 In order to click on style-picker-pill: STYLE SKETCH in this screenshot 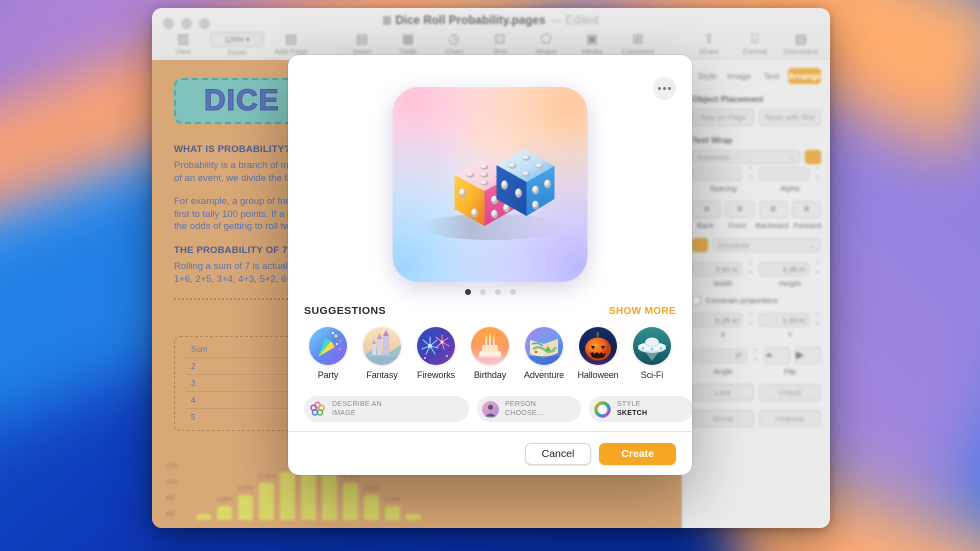, I will do `click(640, 409)`.